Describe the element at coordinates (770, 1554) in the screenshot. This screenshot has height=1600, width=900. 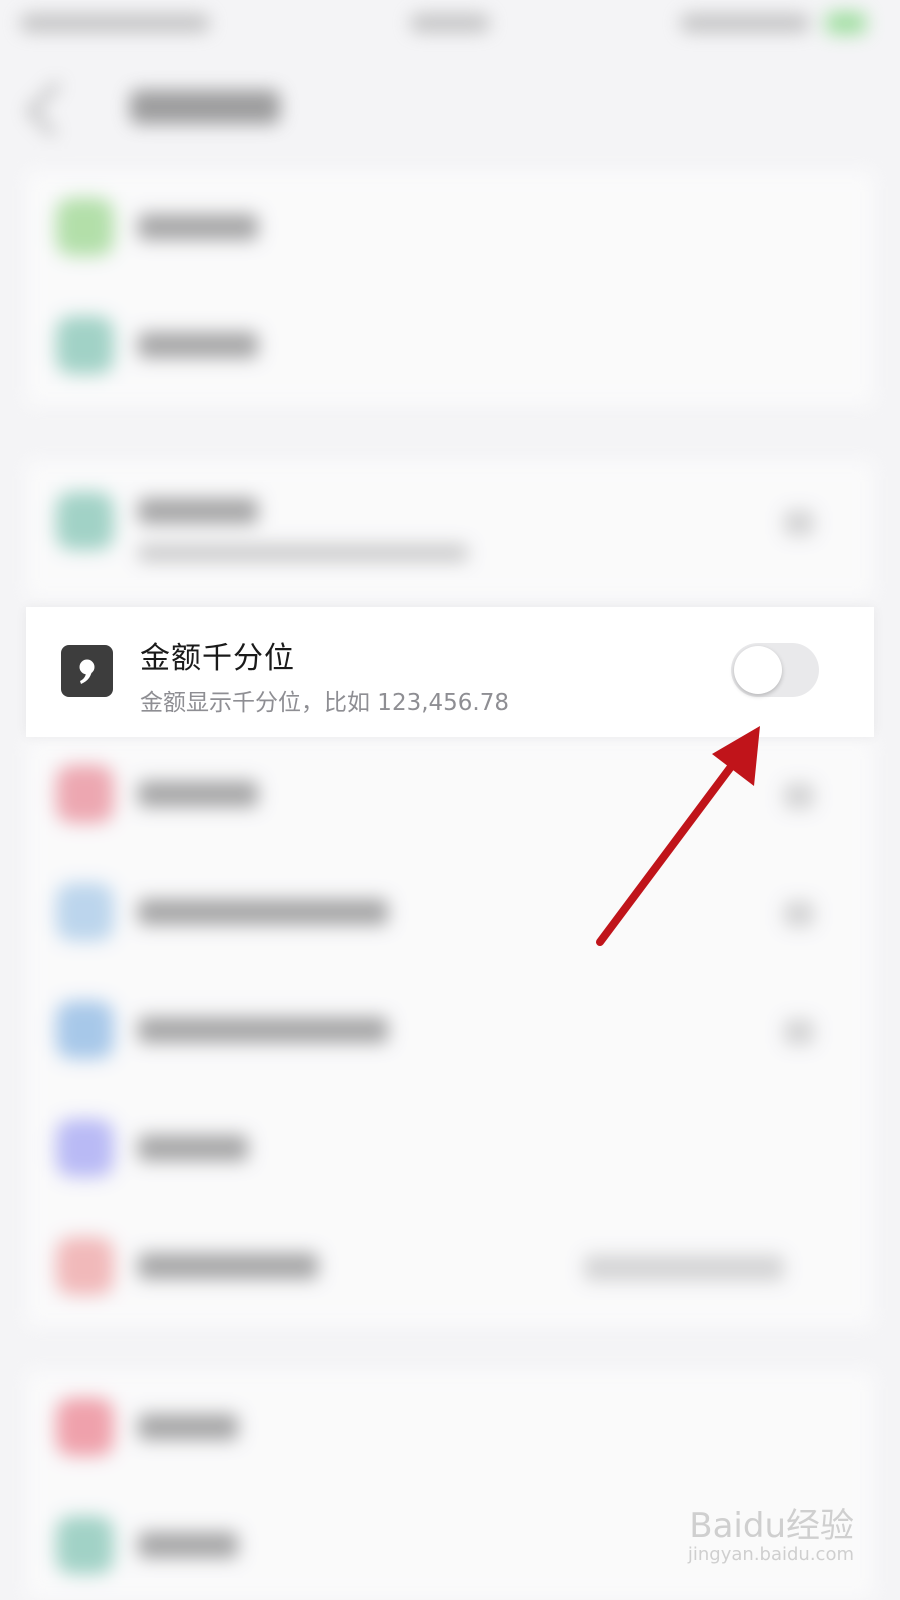
I see `watermark-url: jingyan.baidu.com` at that location.